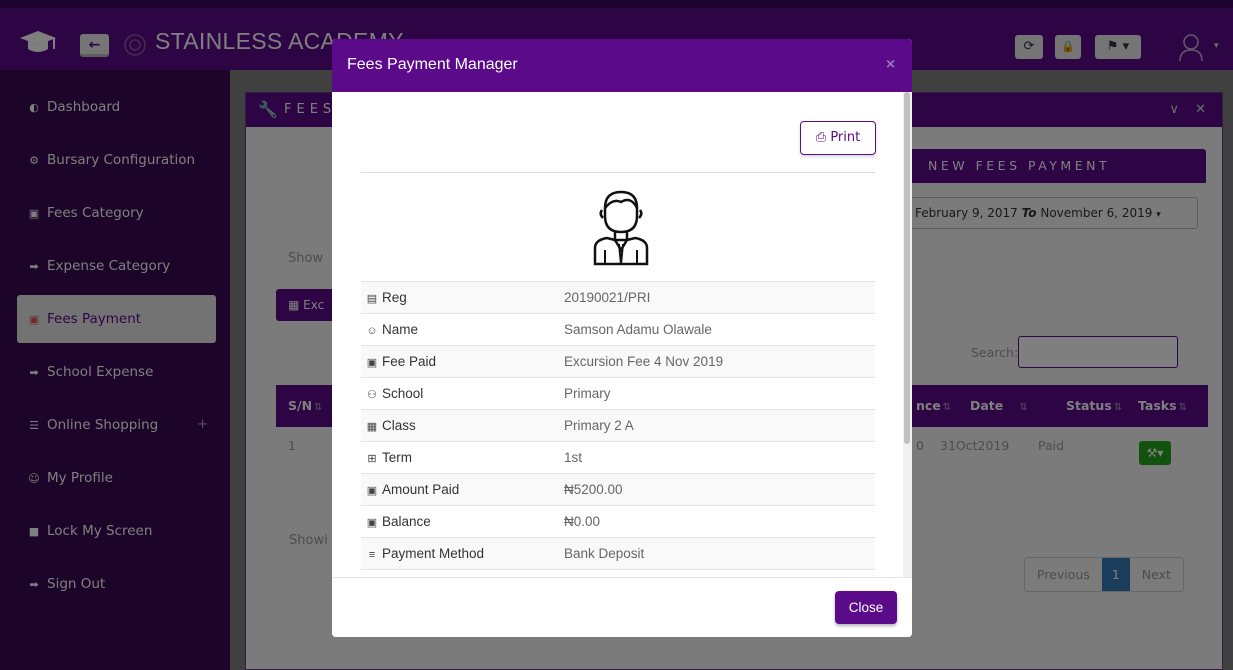 The image size is (1233, 670). I want to click on table-row: ▦ Class Primary 2 A, so click(618, 425).